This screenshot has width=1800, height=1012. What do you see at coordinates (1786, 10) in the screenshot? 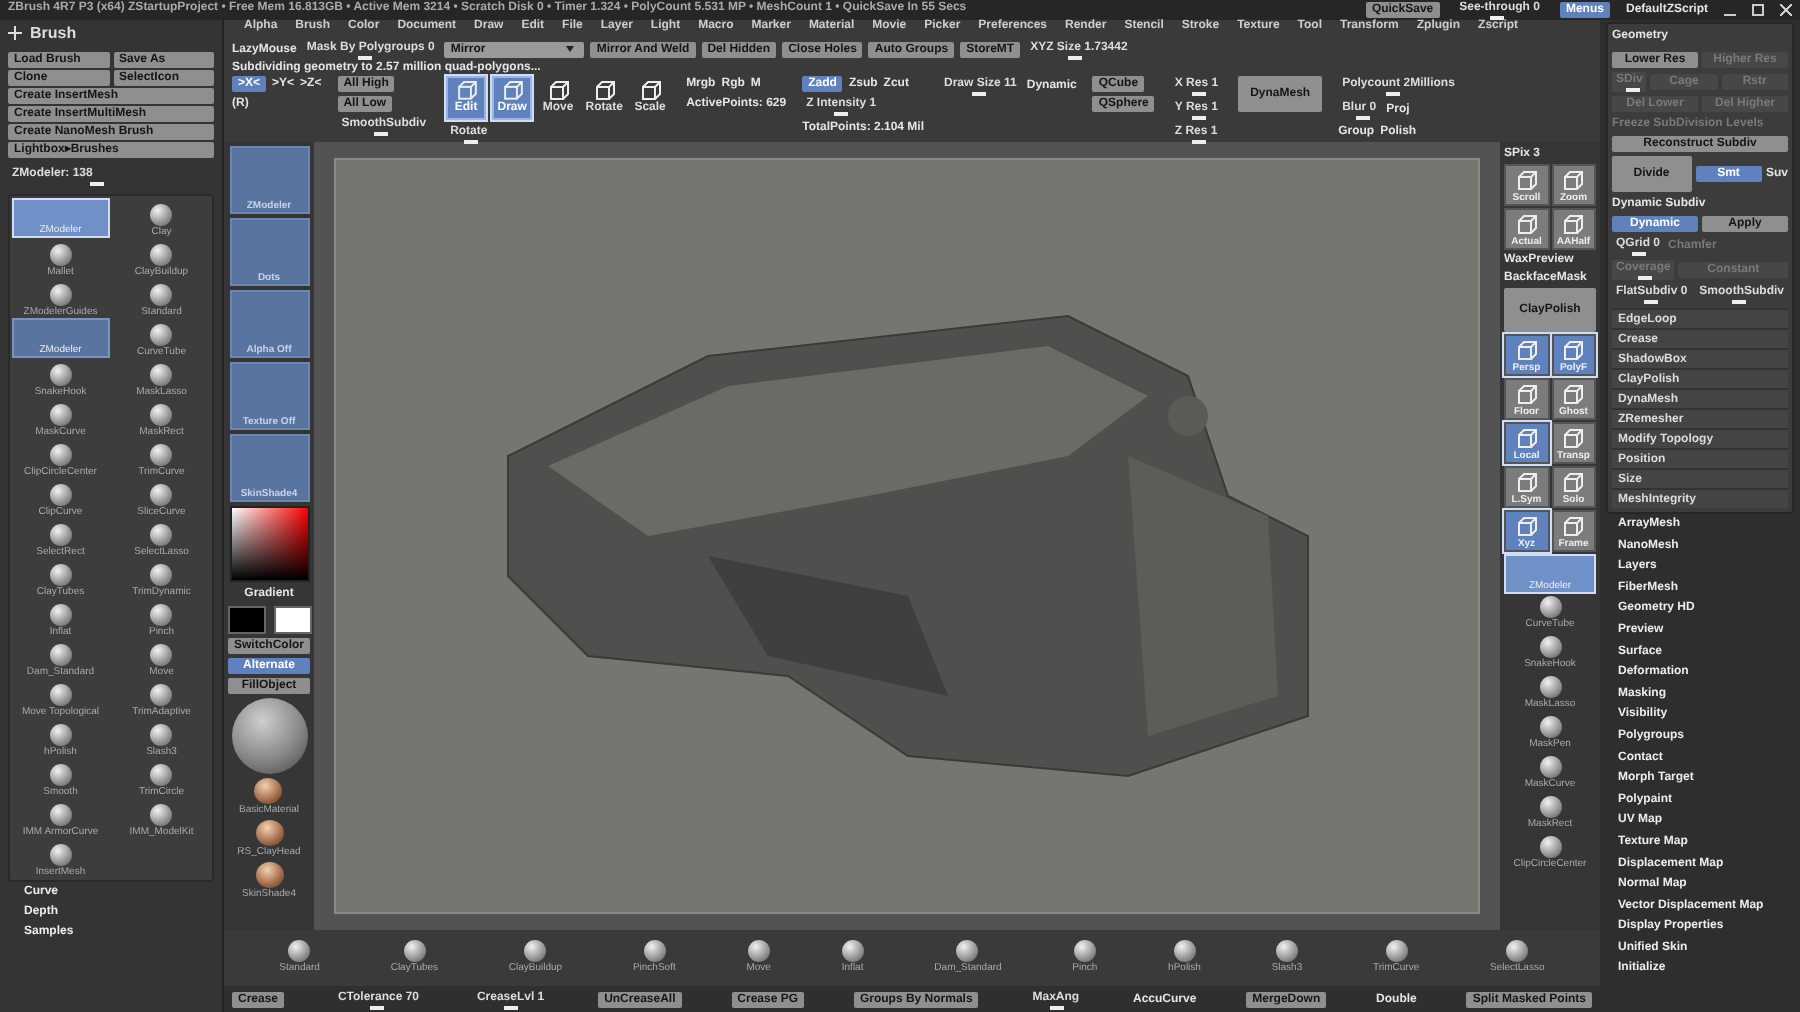
I see `close-icon` at bounding box center [1786, 10].